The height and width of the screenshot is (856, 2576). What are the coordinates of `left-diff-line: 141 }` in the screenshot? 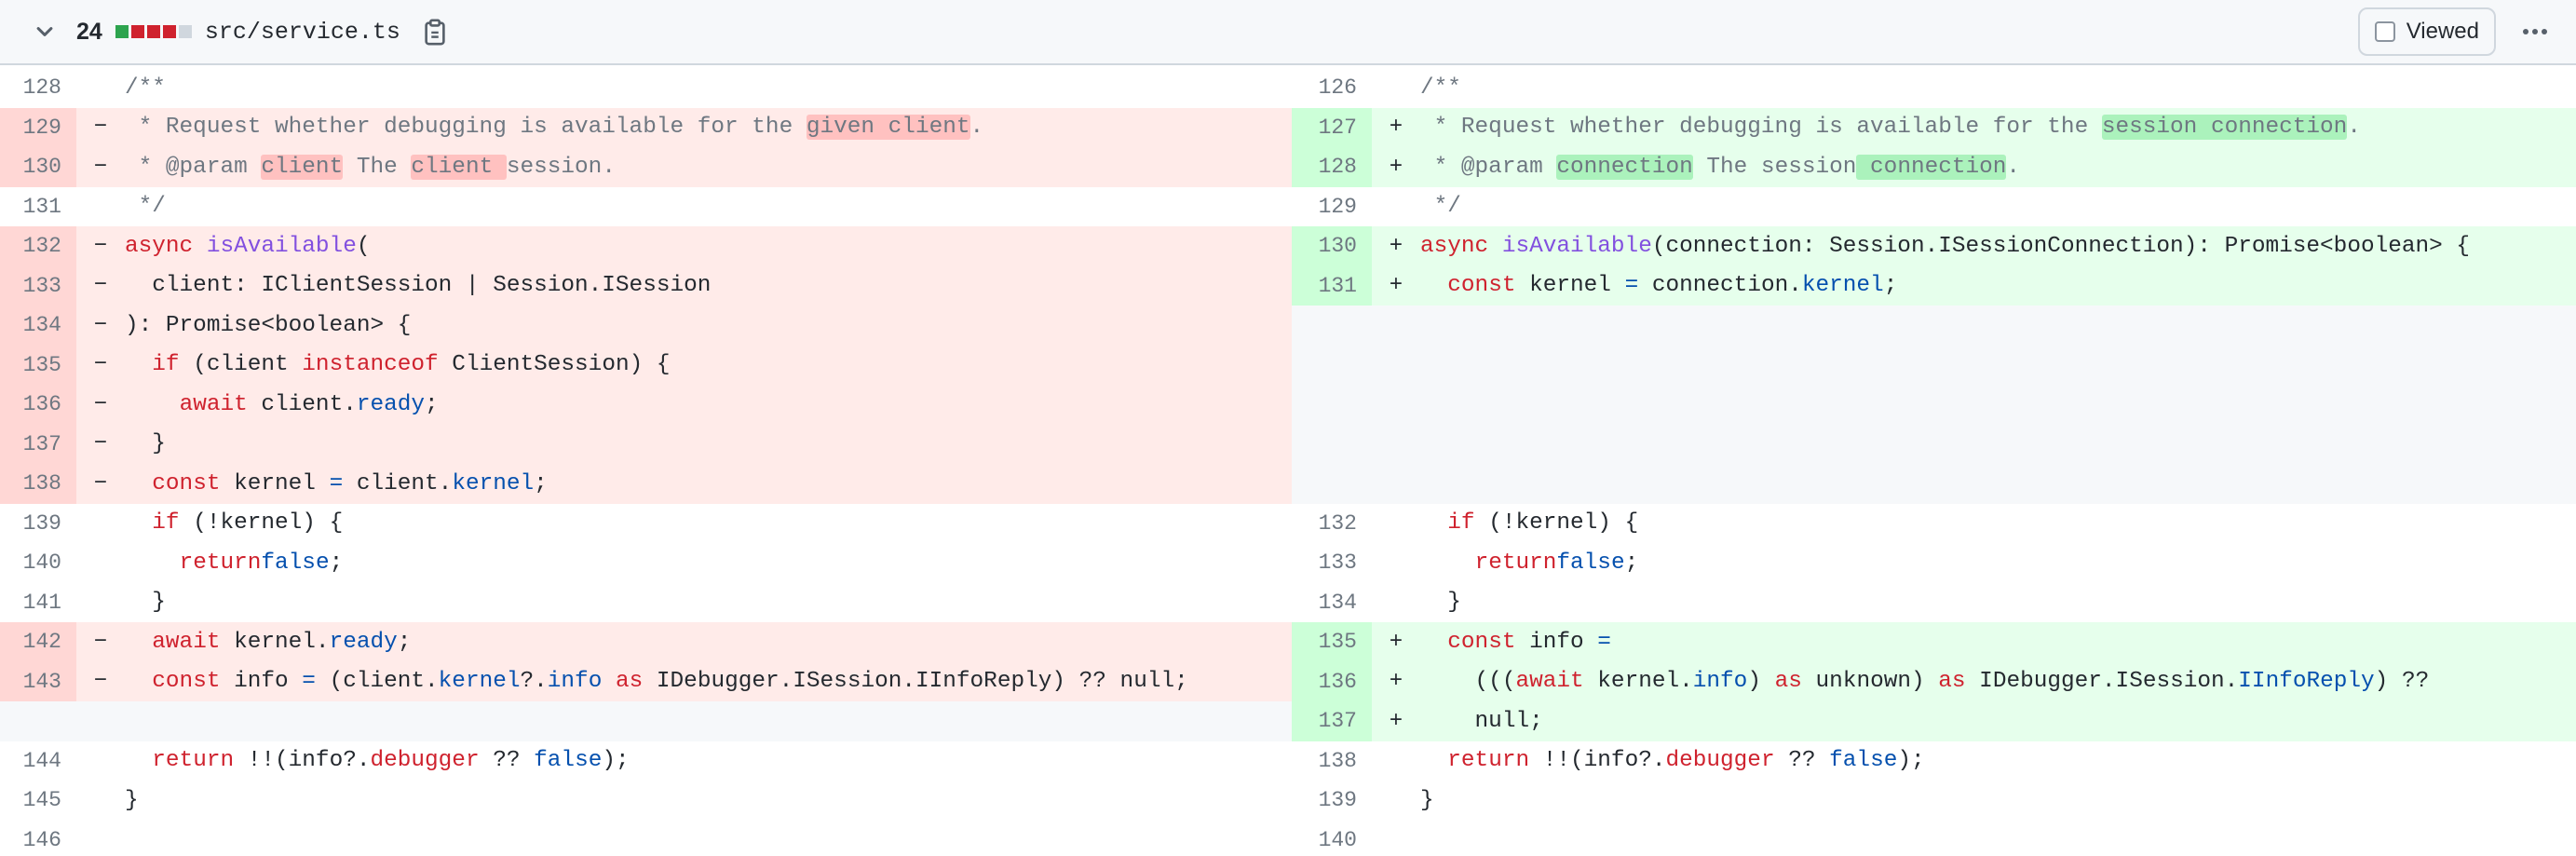 It's located at (646, 603).